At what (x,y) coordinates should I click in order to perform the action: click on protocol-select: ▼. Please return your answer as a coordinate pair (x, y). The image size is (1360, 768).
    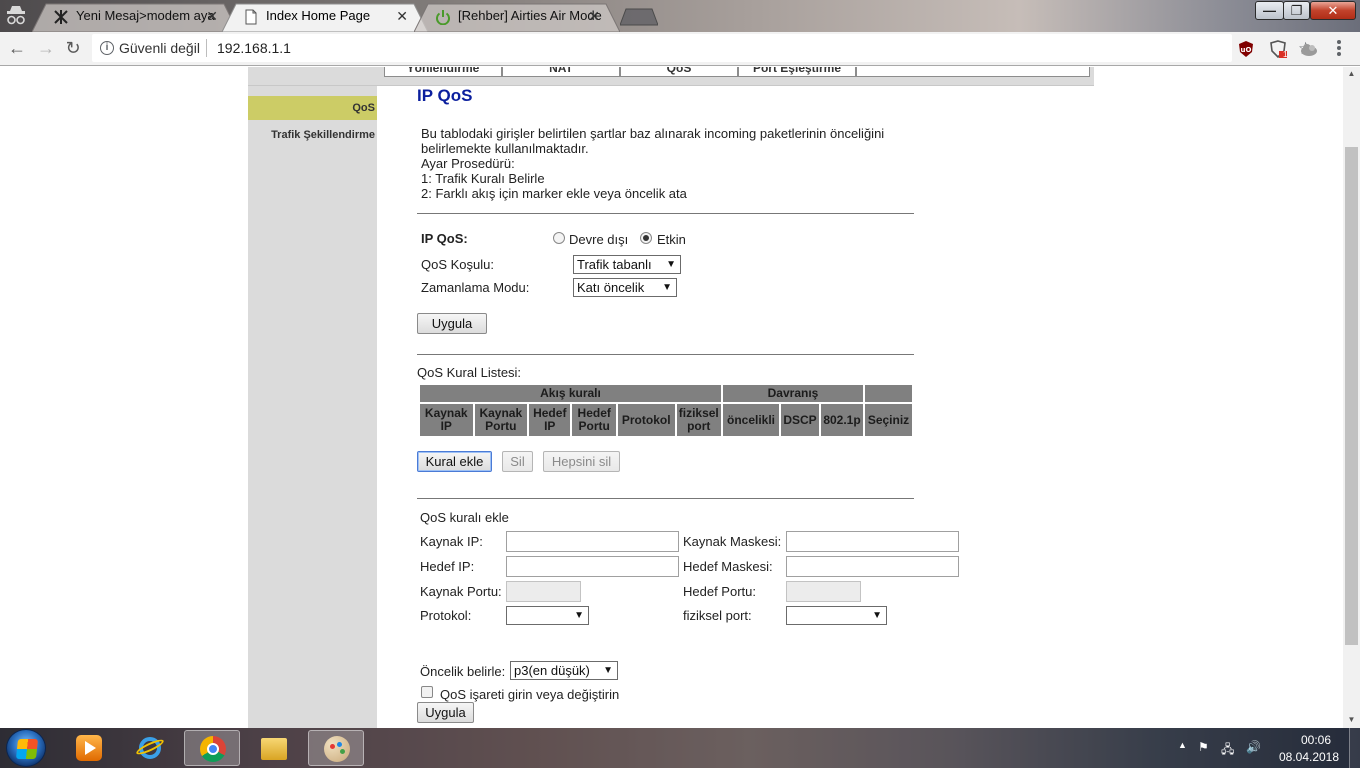
    Looking at the image, I should click on (547, 615).